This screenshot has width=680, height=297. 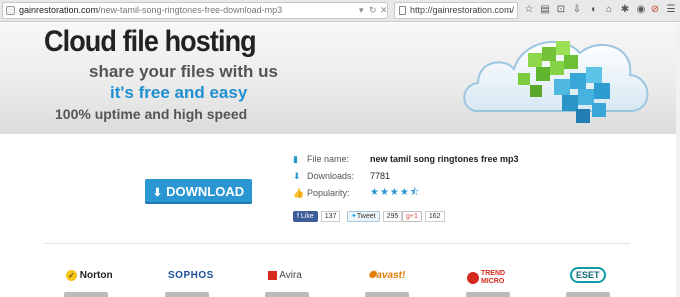 I want to click on scrollbar, so click(x=678, y=160).